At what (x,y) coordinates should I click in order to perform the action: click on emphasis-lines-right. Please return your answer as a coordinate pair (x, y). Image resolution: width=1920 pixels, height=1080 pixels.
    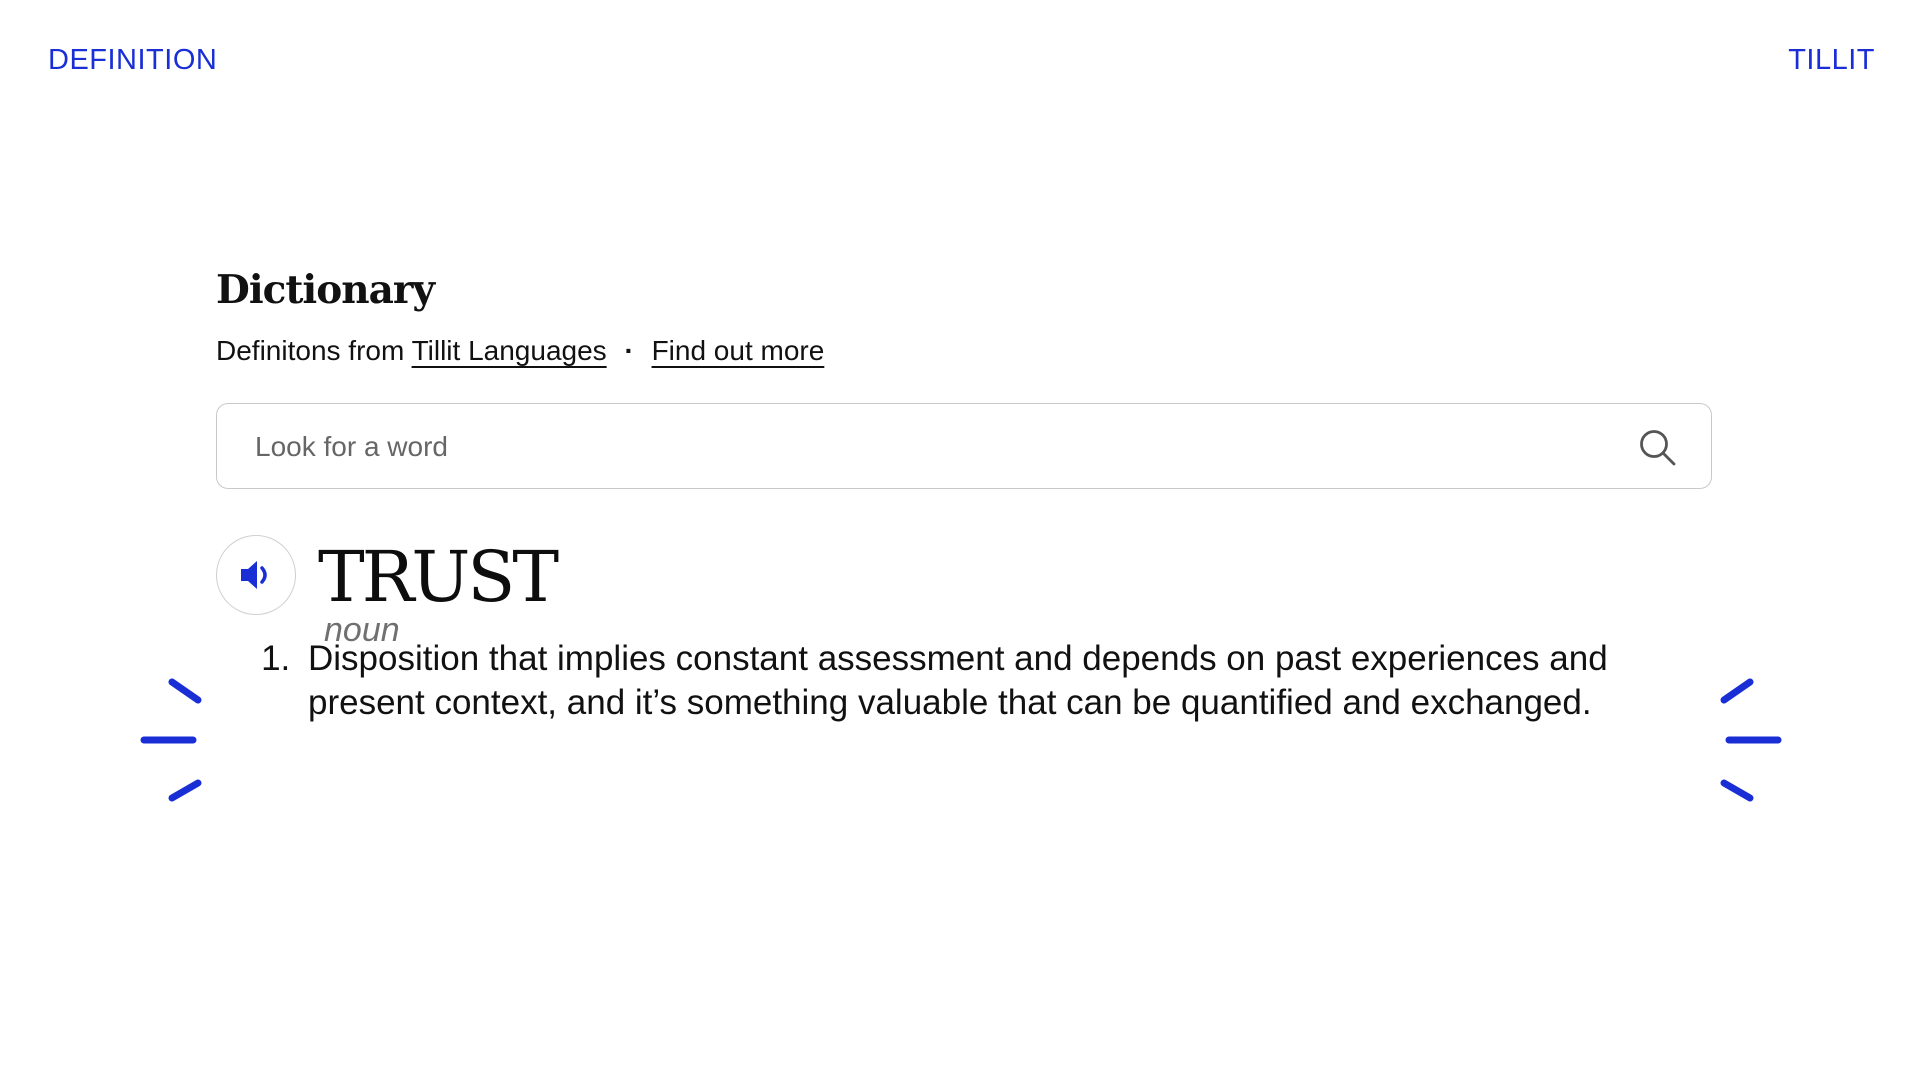
    Looking at the image, I should click on (1751, 740).